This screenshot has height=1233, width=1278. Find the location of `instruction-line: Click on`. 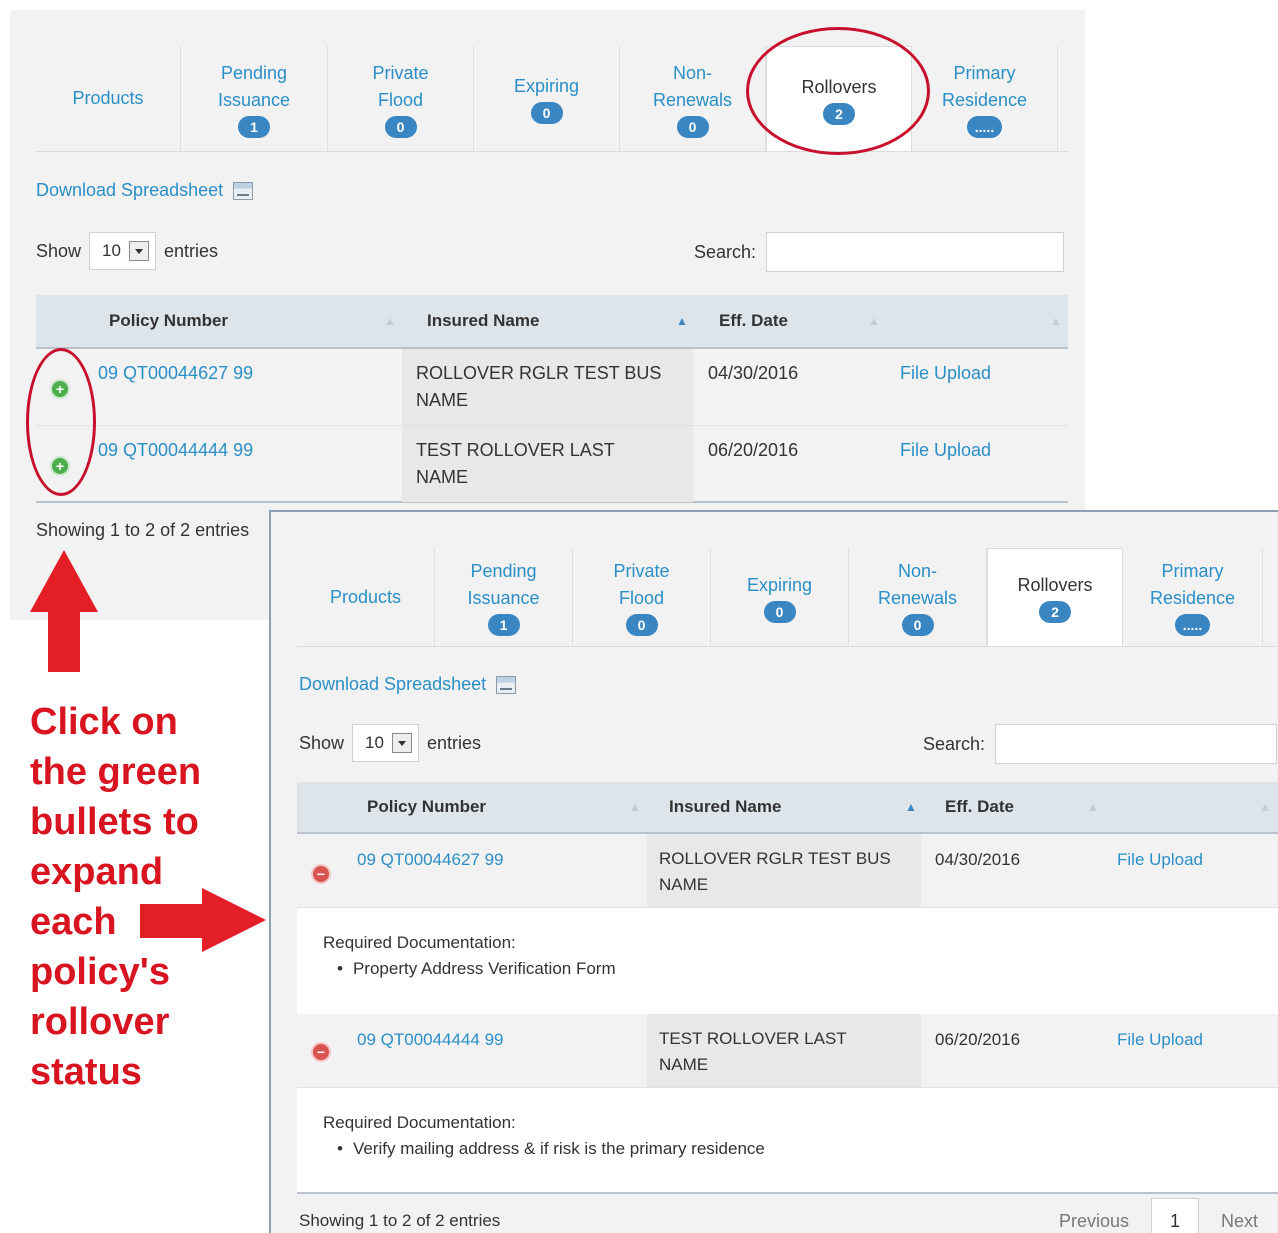

instruction-line: Click on is located at coordinates (104, 722).